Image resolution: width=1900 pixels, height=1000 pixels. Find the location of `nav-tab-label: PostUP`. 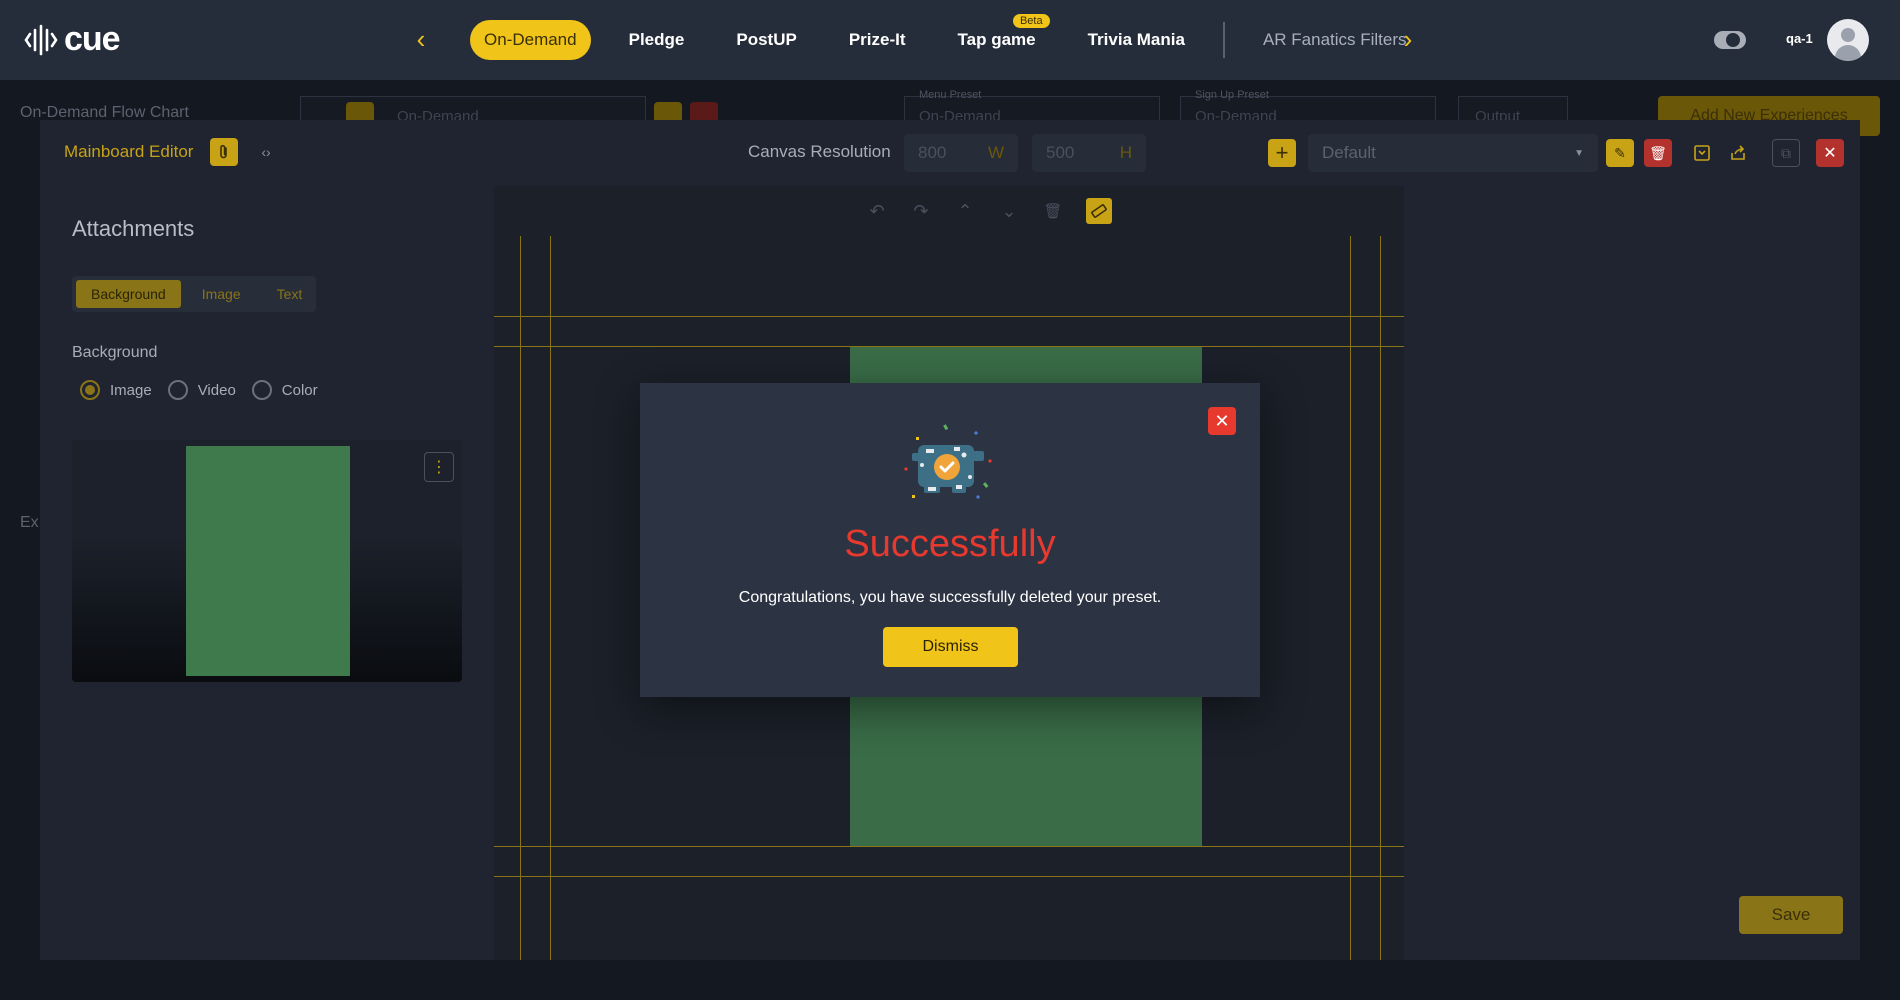

nav-tab-label: PostUP is located at coordinates (766, 39).